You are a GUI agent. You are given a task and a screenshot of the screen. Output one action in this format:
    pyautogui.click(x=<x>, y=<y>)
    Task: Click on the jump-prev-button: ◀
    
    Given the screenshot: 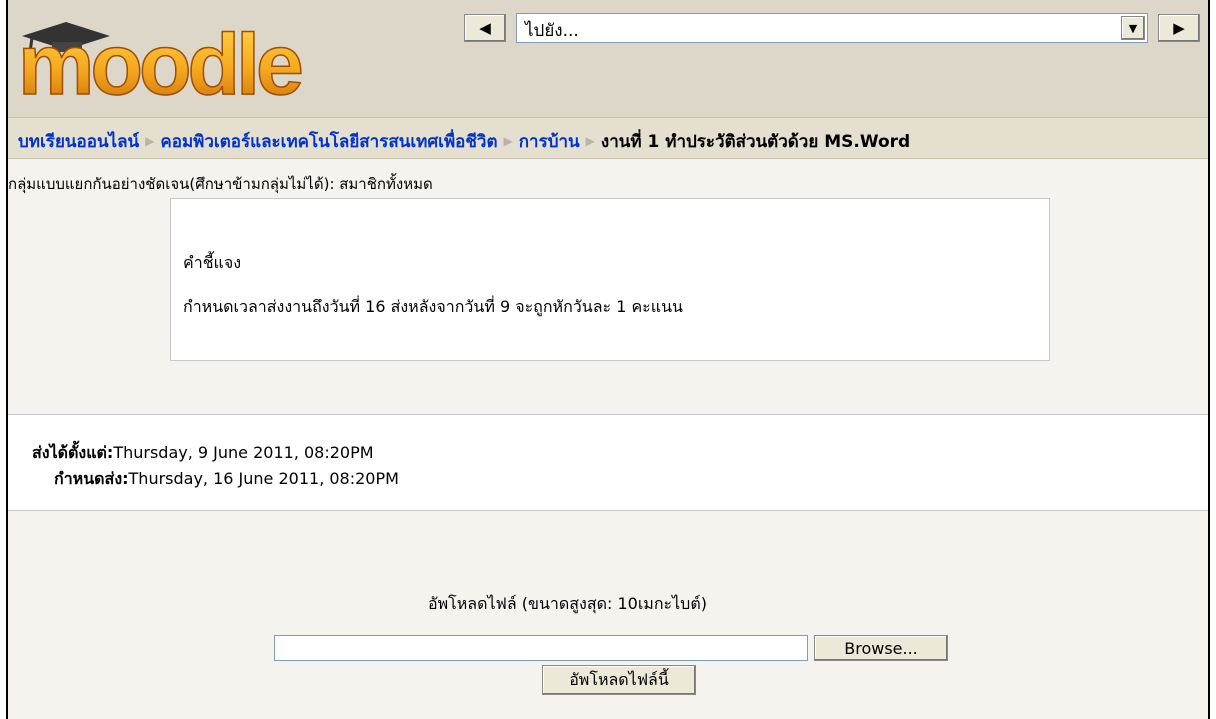 What is the action you would take?
    pyautogui.click(x=485, y=28)
    